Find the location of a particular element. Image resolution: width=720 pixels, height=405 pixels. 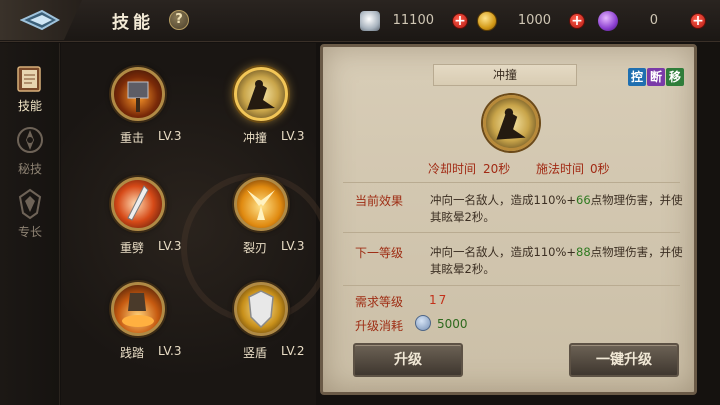

skill-item-charge: 冲撞 LV.3 is located at coordinates (274, 117).